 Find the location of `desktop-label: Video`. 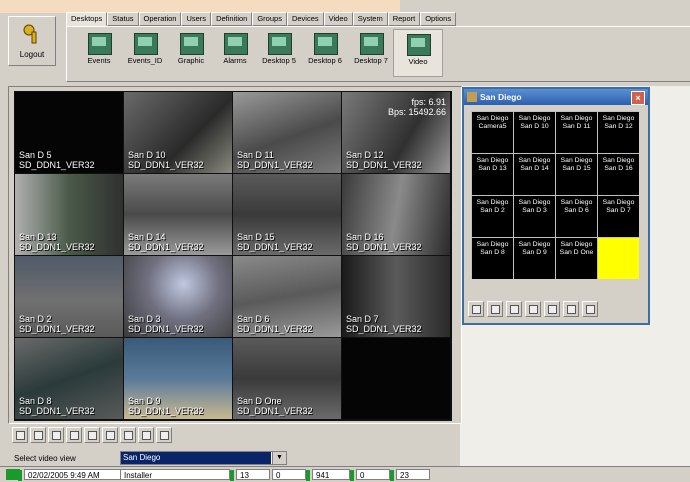

desktop-label: Video is located at coordinates (418, 61).